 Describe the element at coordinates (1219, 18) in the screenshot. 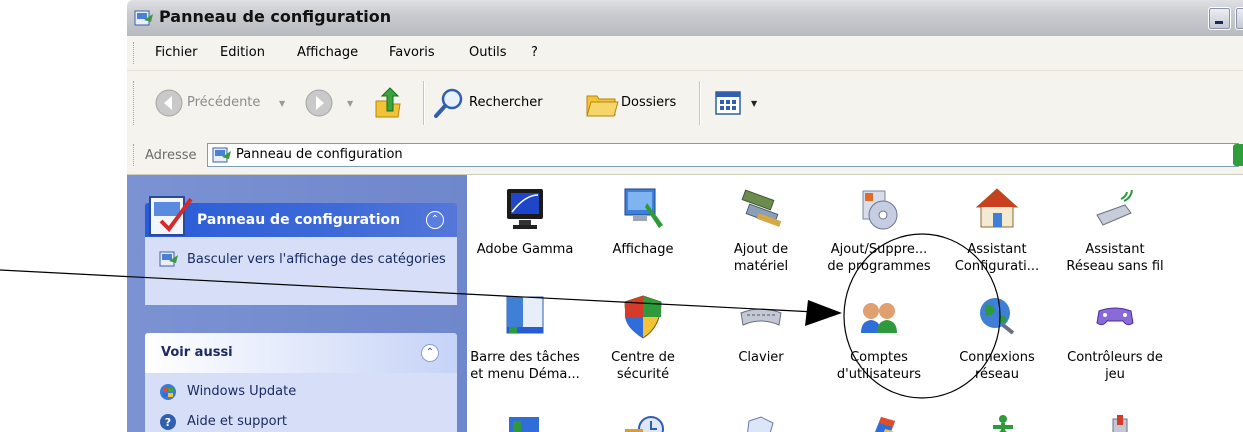

I see `minimize-button` at that location.